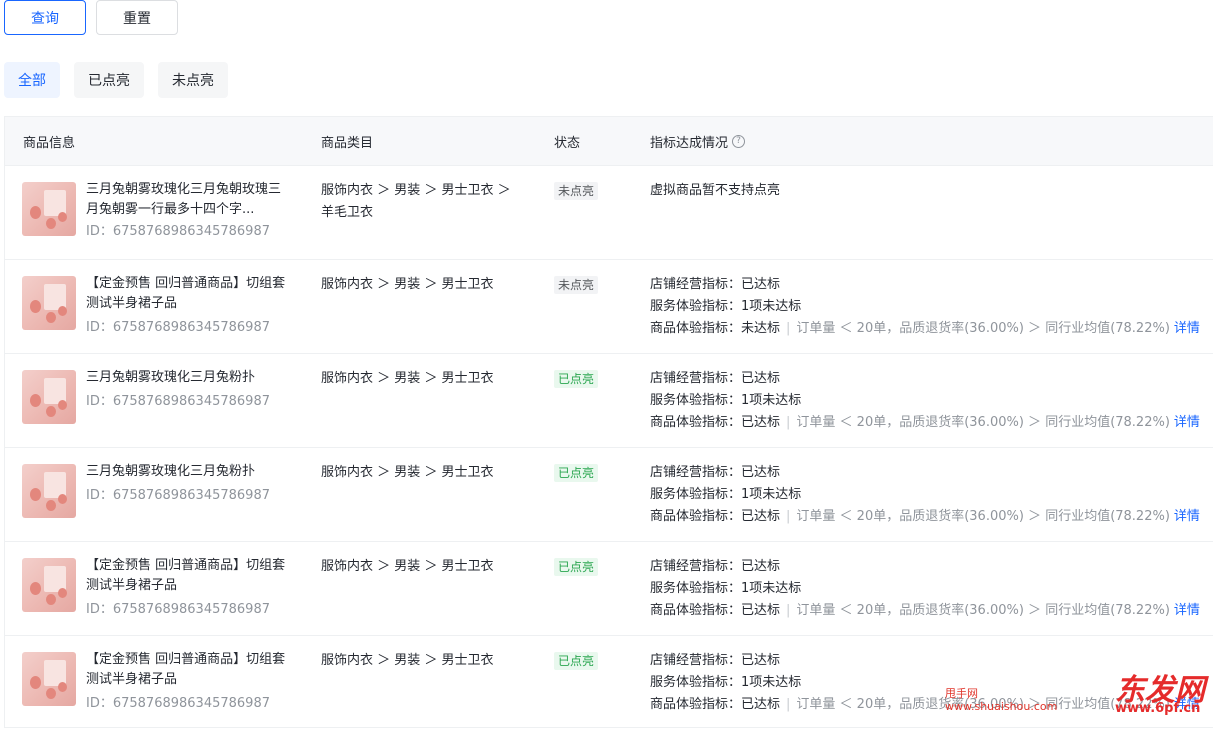  I want to click on filter-tabs: 全部 已点亮 未点亮, so click(116, 80).